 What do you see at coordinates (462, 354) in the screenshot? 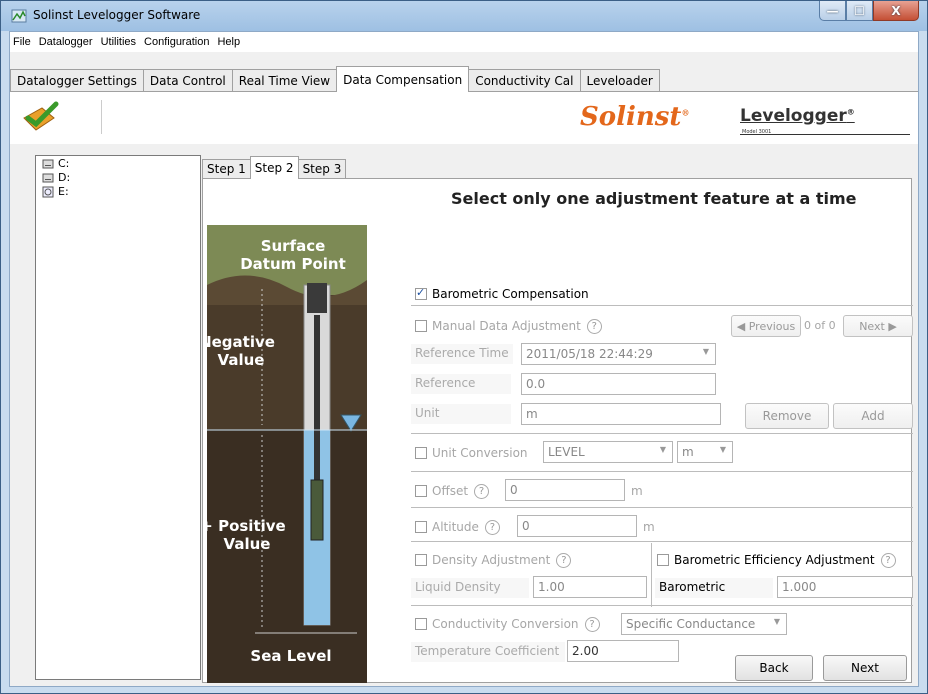
I see `reference-time-label: Reference Time` at bounding box center [462, 354].